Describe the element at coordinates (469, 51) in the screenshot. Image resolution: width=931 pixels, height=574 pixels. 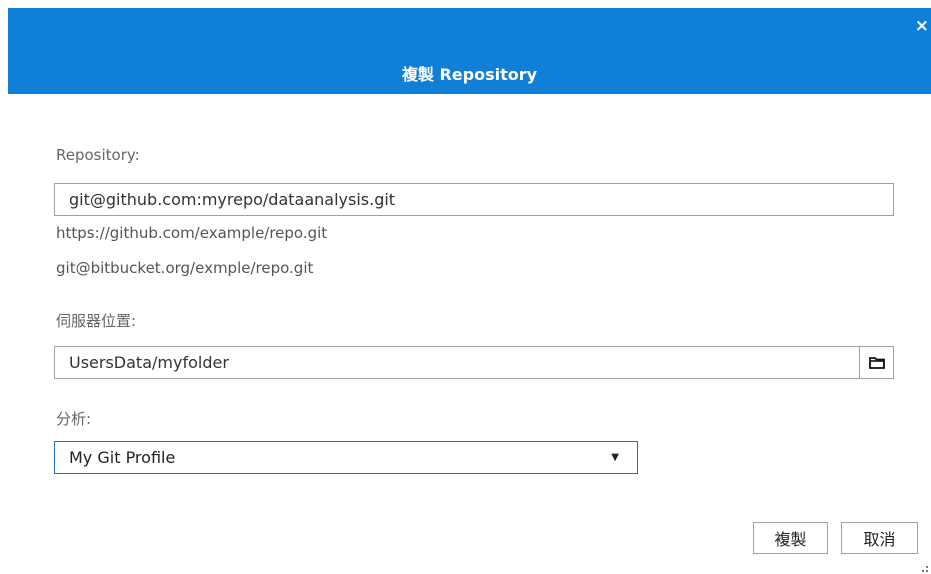
I see `dialog-titlebar: × 複製 Repository` at that location.